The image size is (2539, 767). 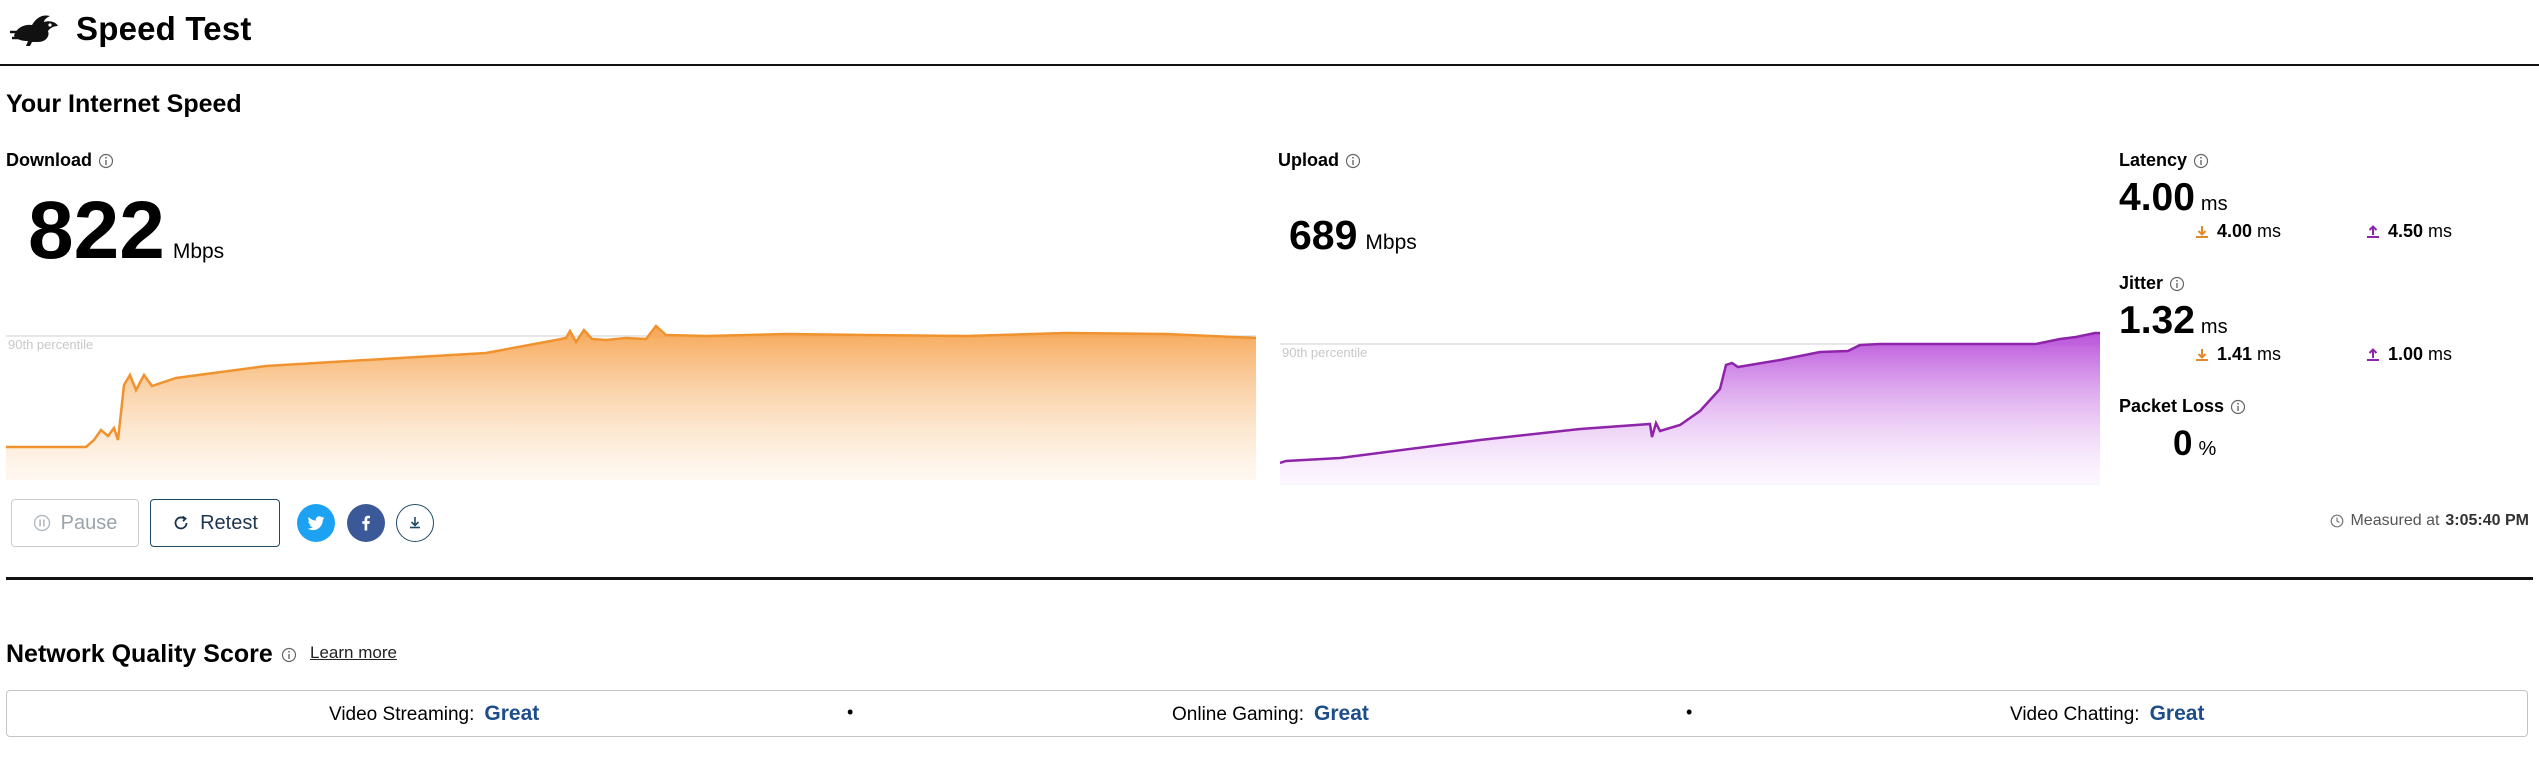 What do you see at coordinates (2487, 520) in the screenshot?
I see `measured-time: 3:05:40 PM` at bounding box center [2487, 520].